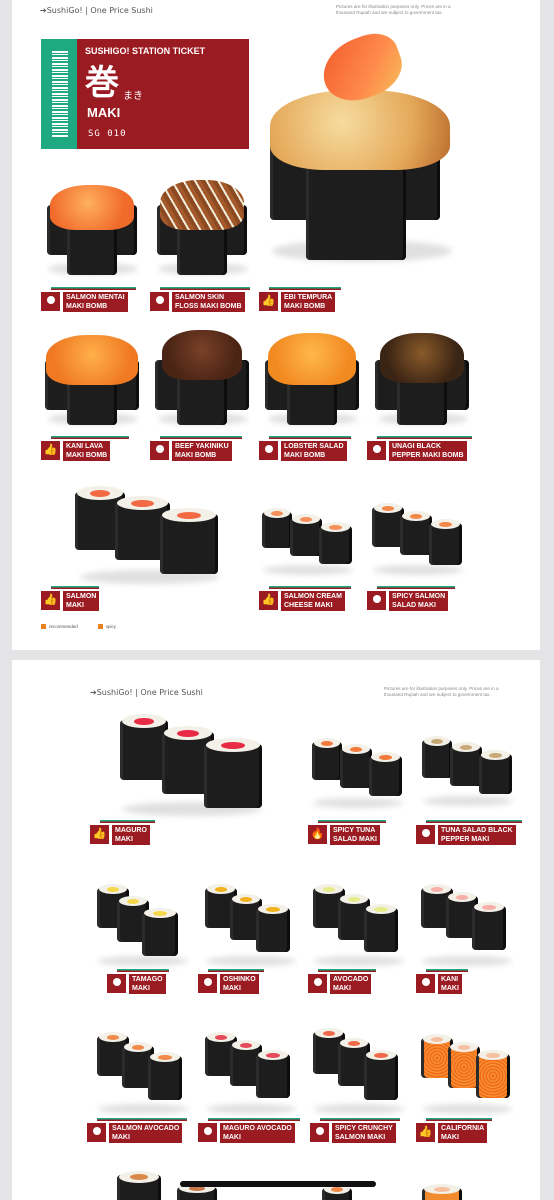 This screenshot has height=1200, width=554. Describe the element at coordinates (358, 1071) in the screenshot. I see `spicy-crunchy-salmon-maki-image` at that location.